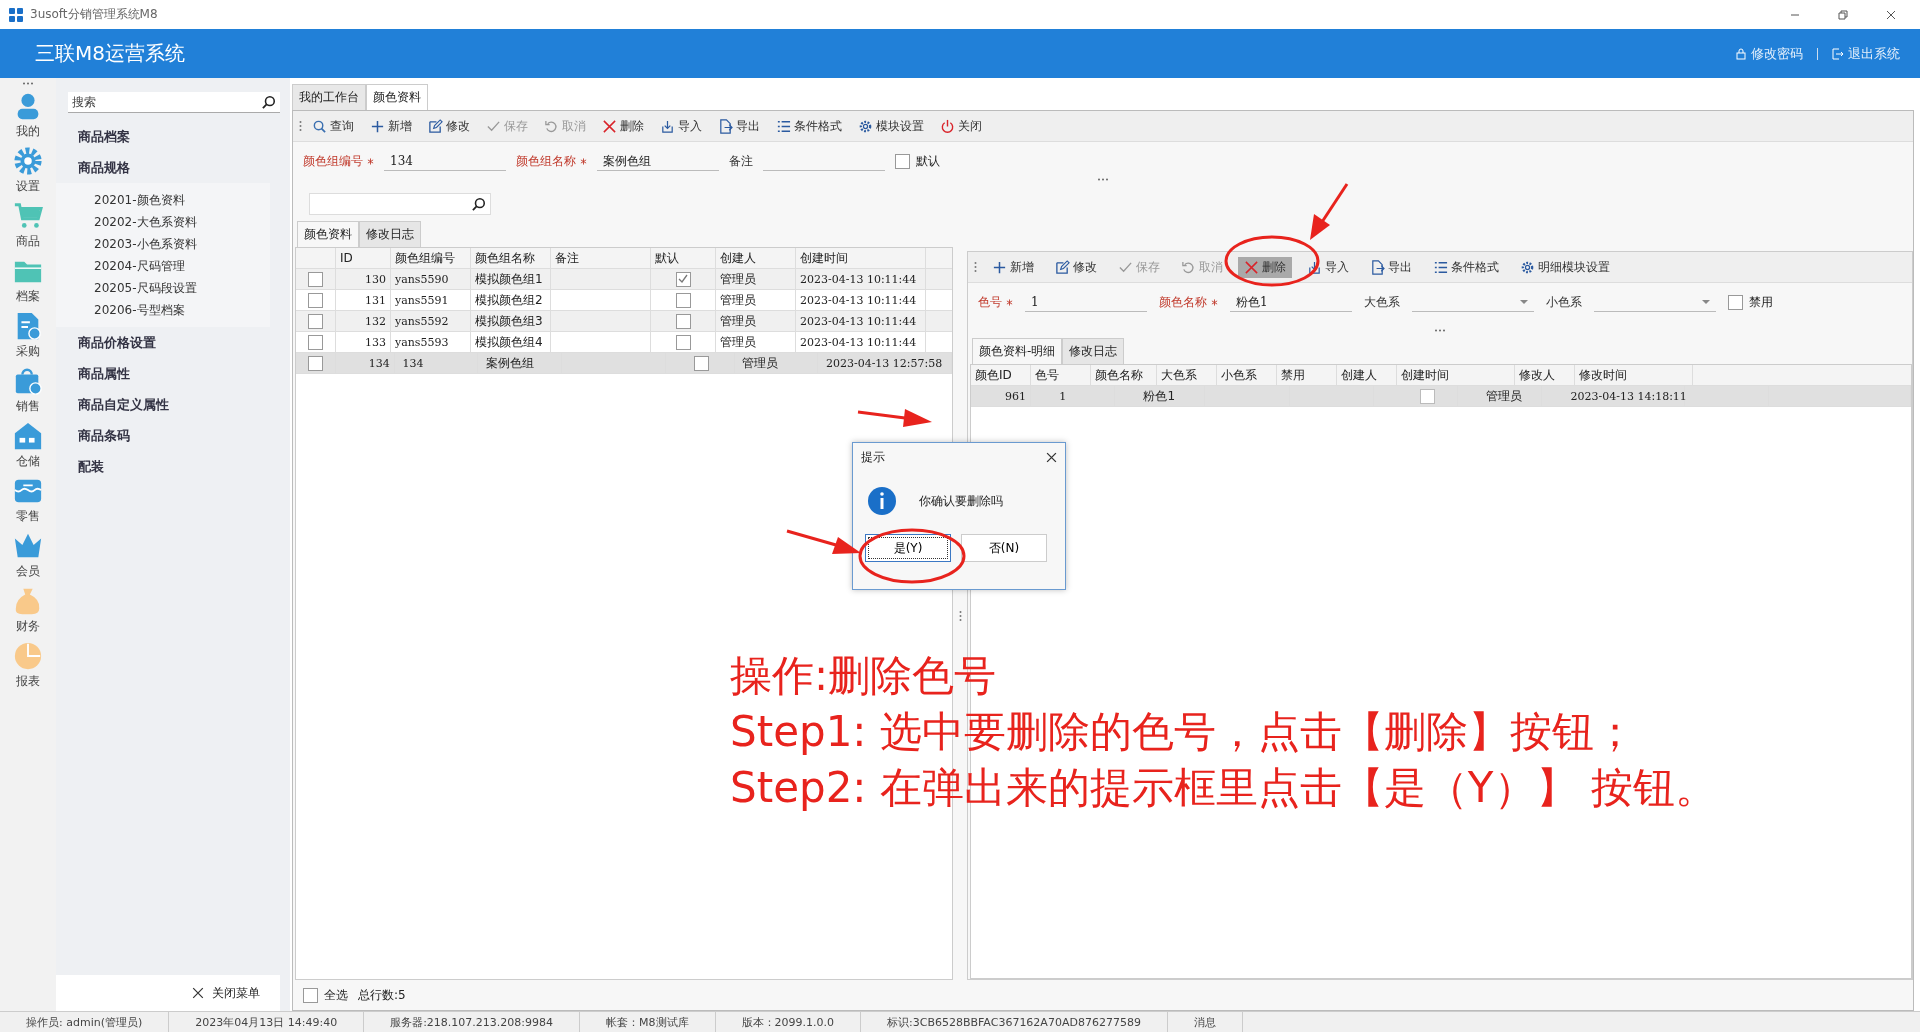  I want to click on column-header: ID, so click(363, 258).